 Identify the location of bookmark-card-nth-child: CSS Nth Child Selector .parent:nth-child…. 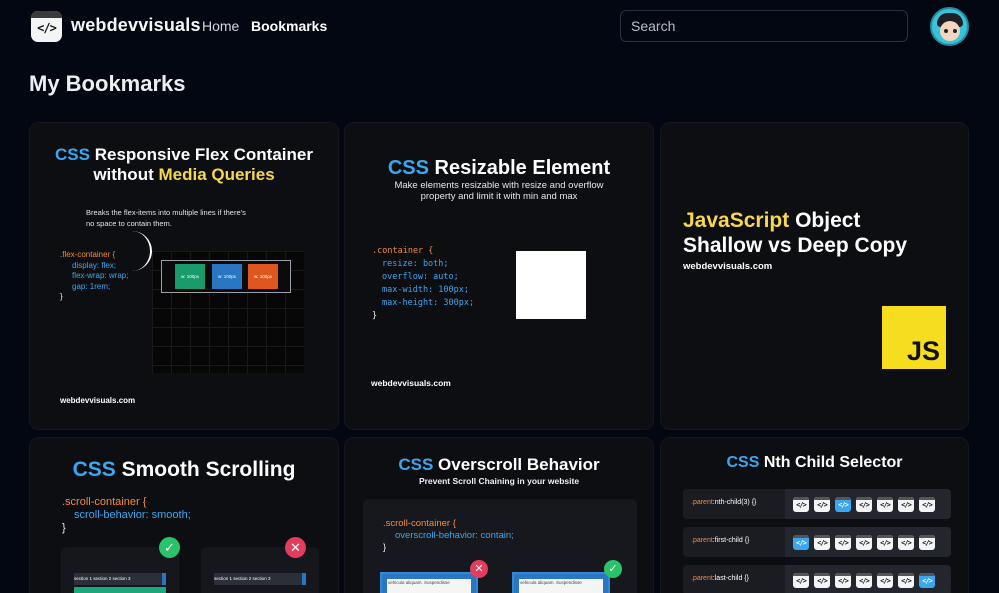
(814, 515).